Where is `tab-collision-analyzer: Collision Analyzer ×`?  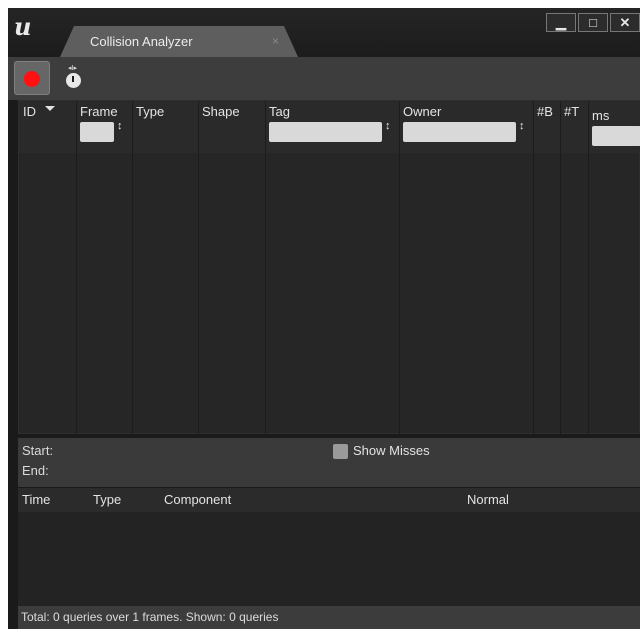 tab-collision-analyzer: Collision Analyzer × is located at coordinates (179, 41).